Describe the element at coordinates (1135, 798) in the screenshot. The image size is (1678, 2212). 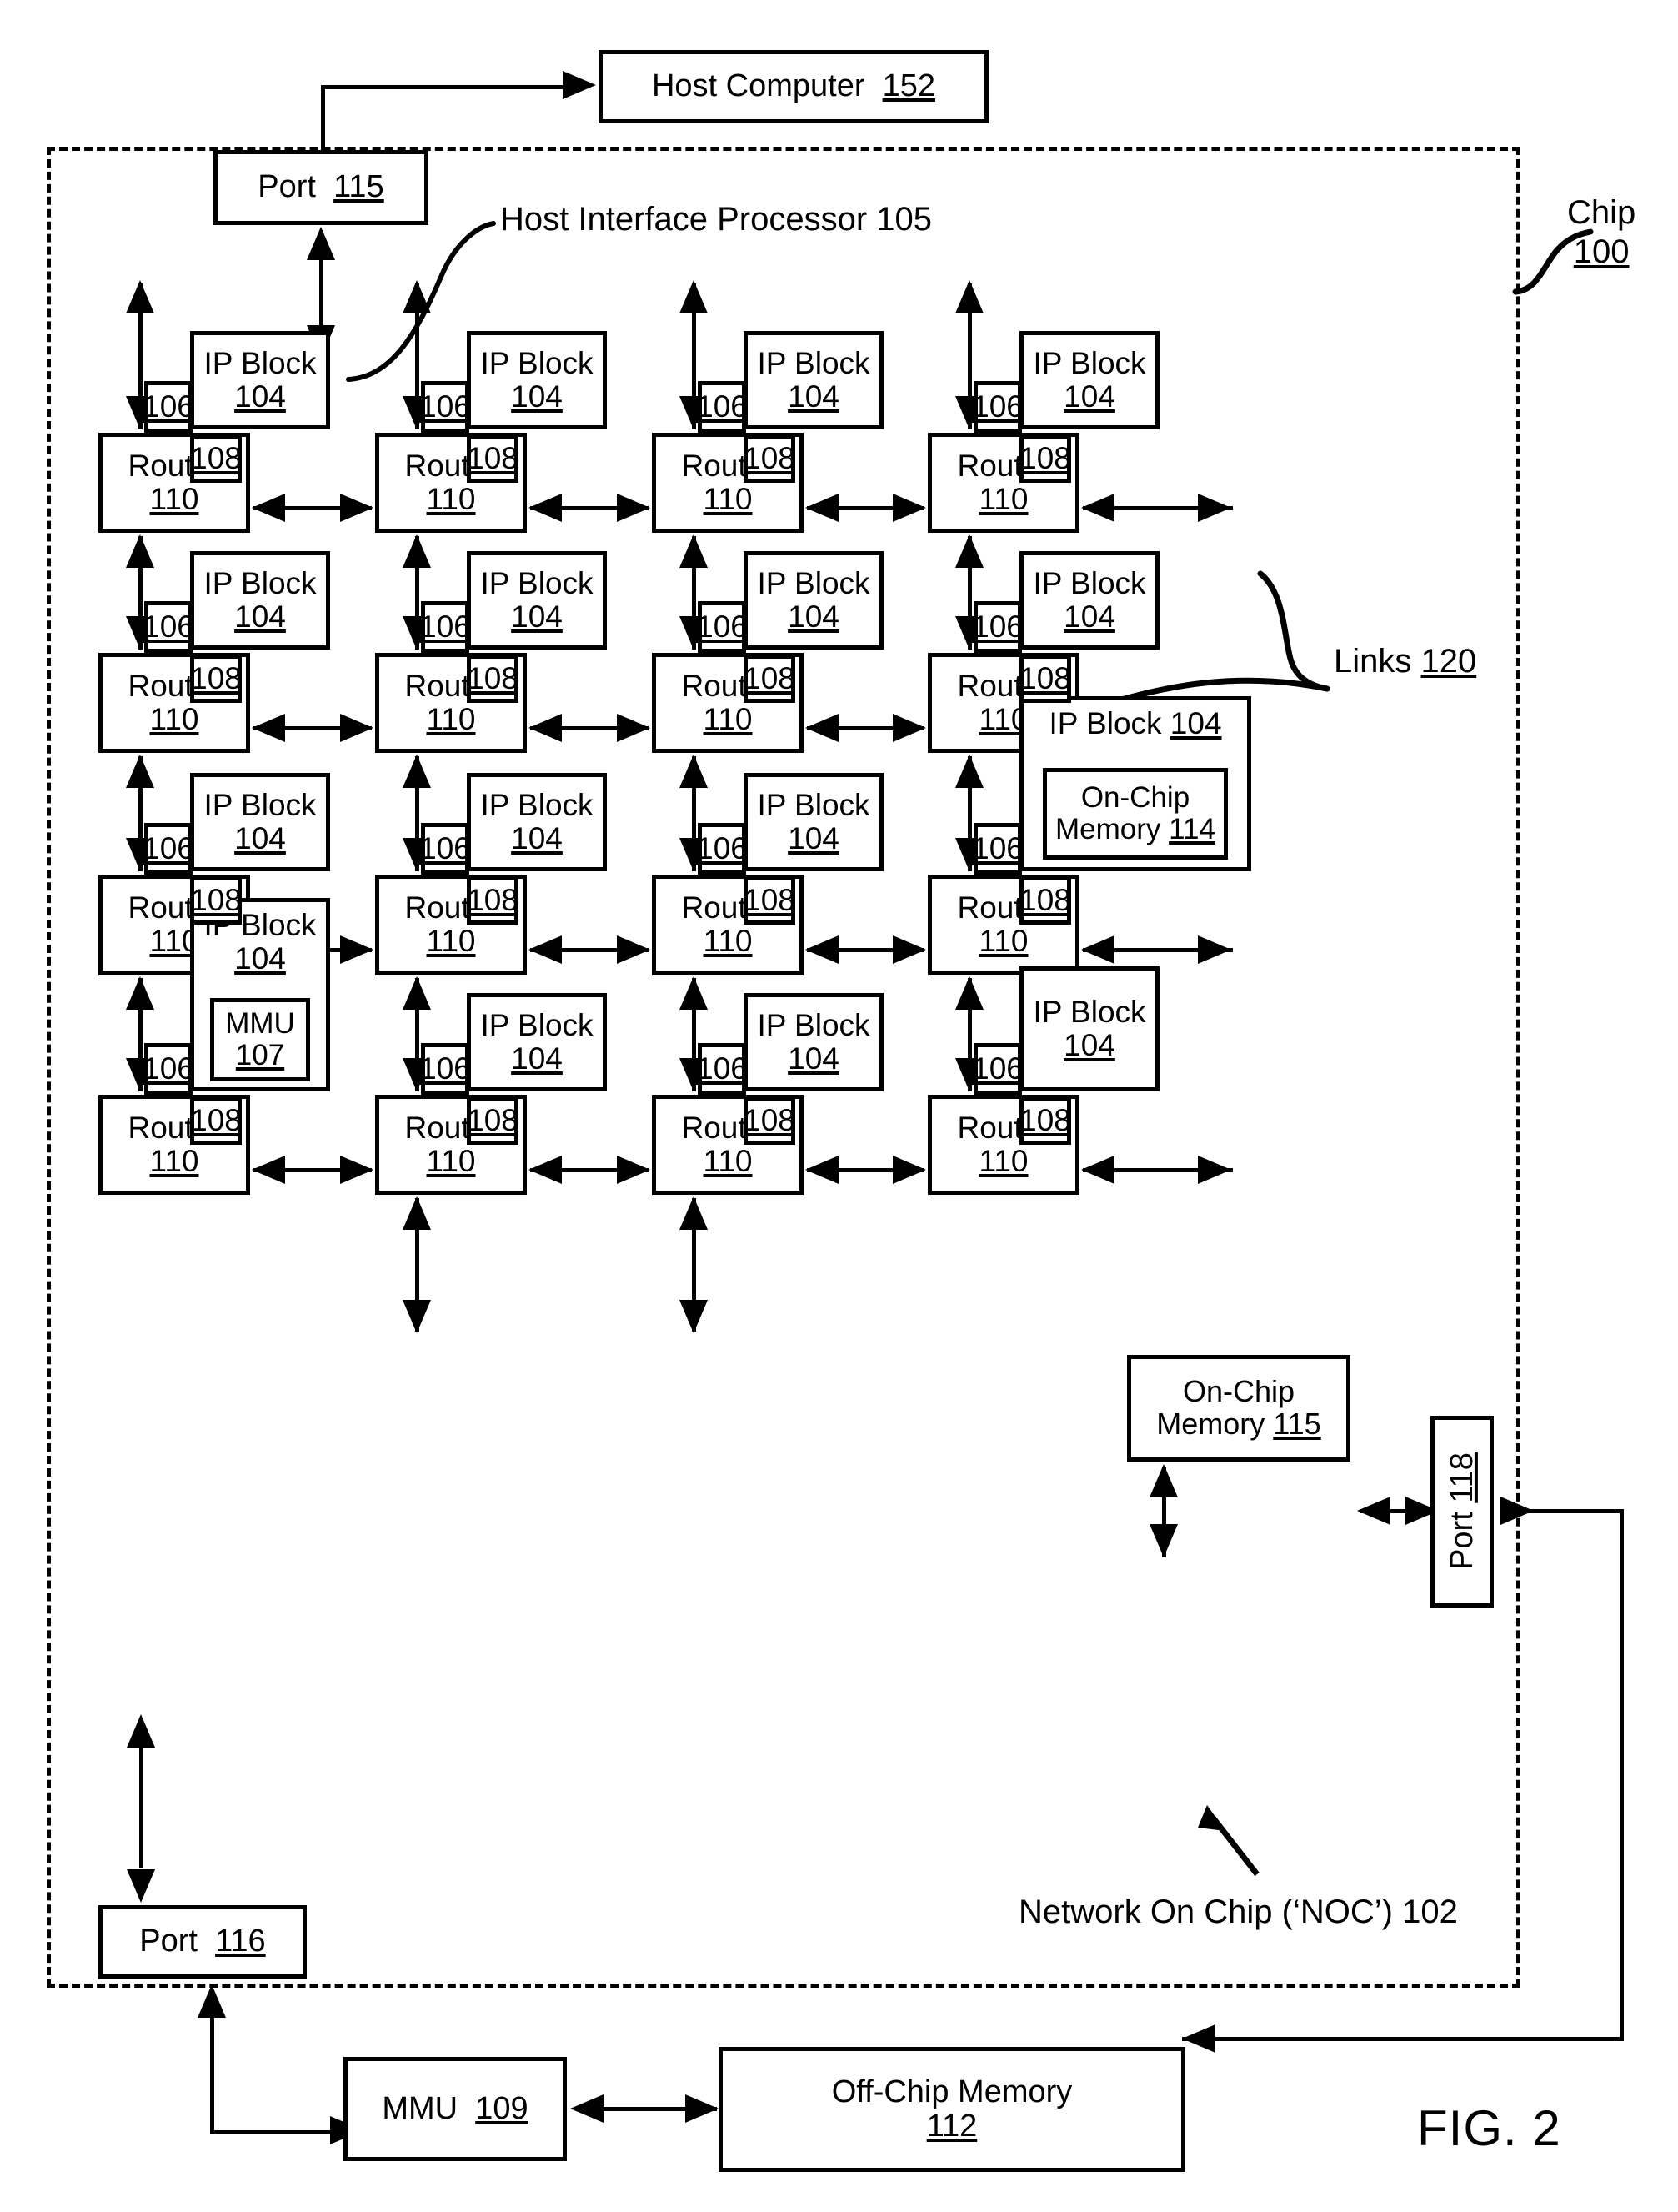
I see `on-chip-memory-114-line1: On-Chip` at that location.